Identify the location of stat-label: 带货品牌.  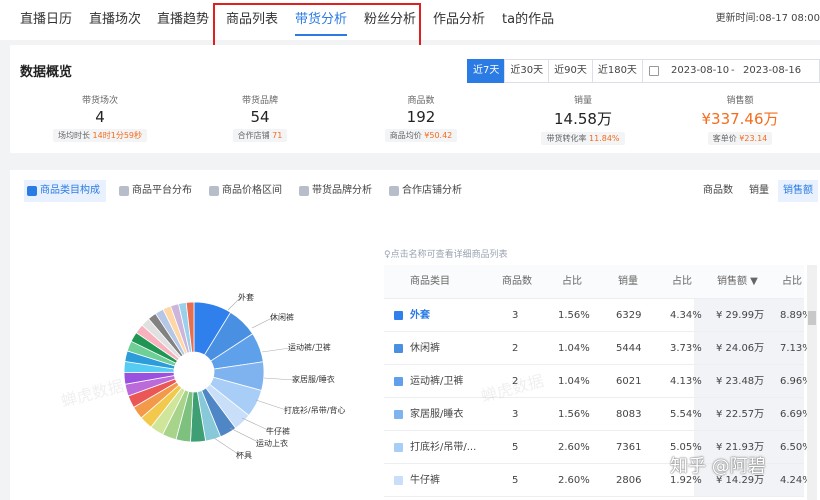
(259, 101).